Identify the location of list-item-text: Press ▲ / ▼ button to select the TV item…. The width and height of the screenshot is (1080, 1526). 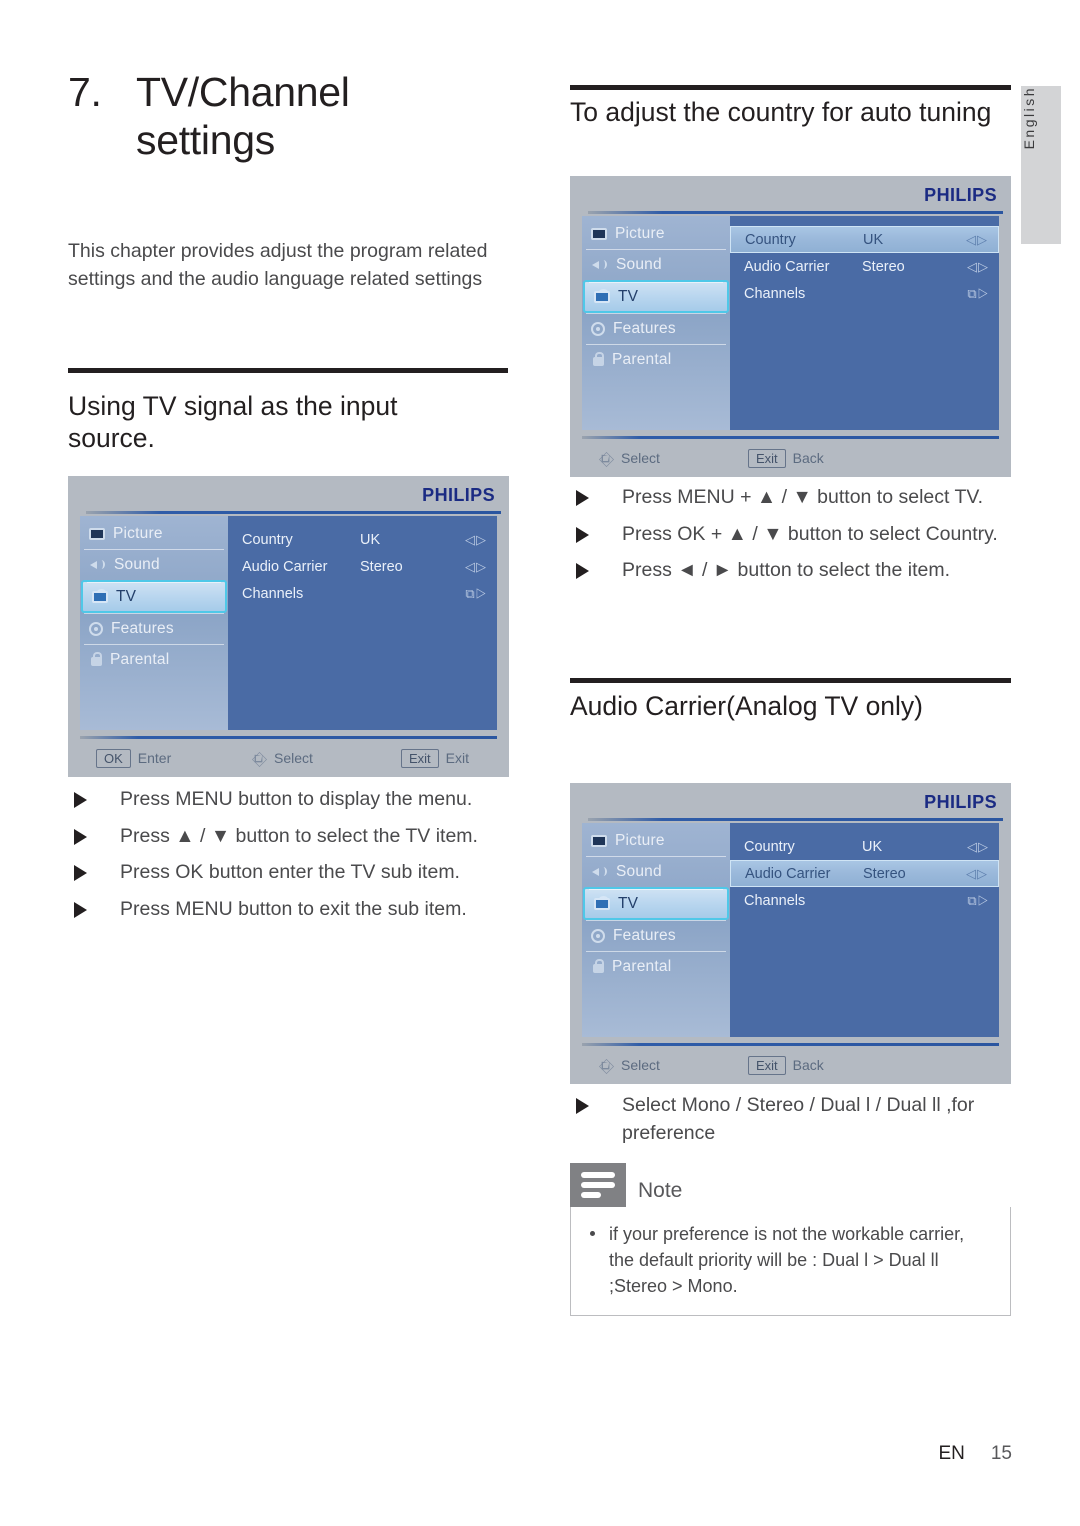
(299, 835).